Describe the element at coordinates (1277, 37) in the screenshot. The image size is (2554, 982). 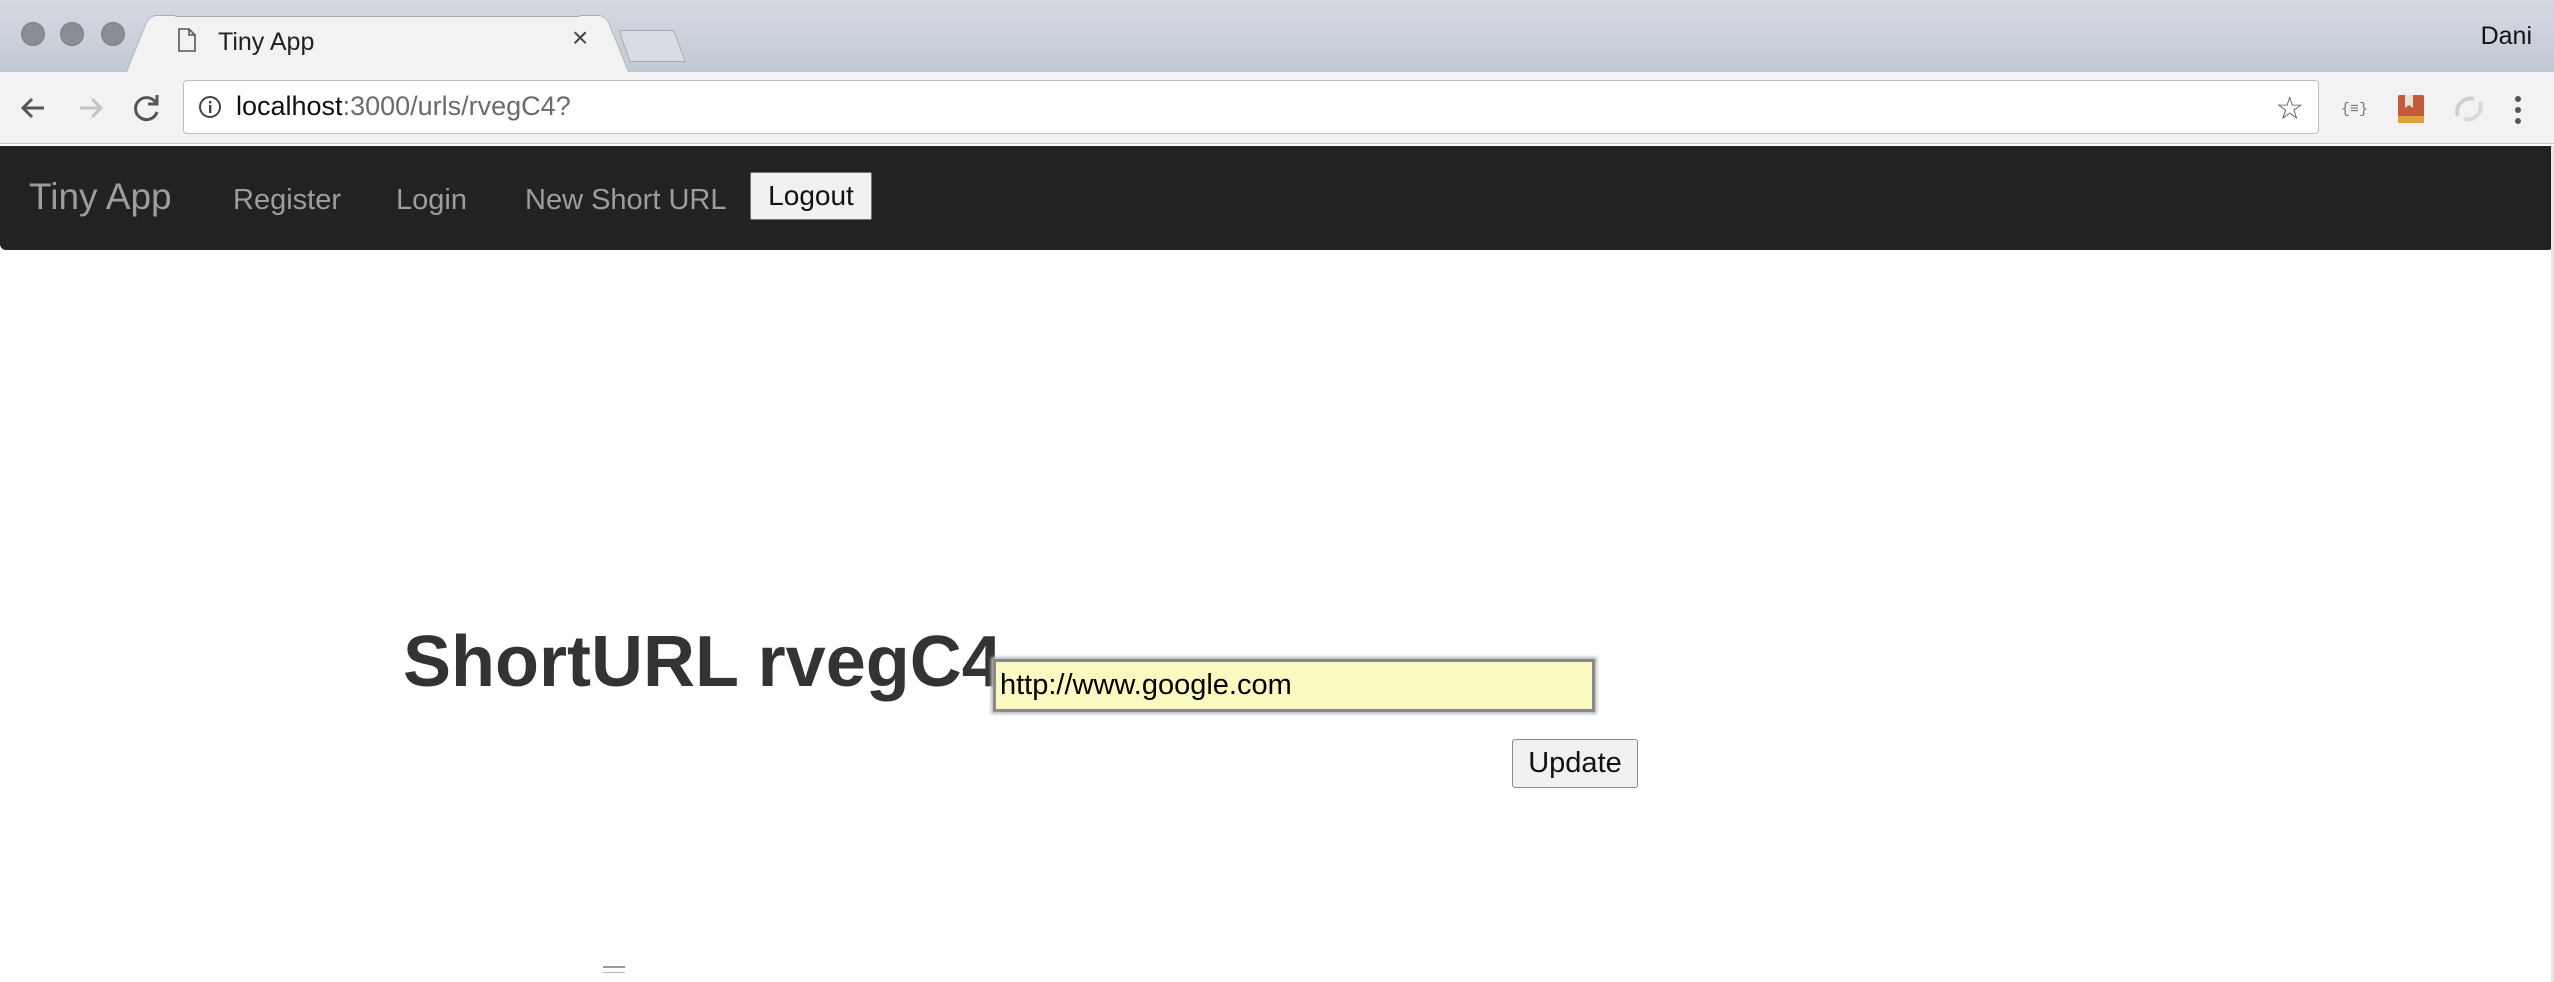
I see `browser-tab-strip: Tiny App × Dani` at that location.